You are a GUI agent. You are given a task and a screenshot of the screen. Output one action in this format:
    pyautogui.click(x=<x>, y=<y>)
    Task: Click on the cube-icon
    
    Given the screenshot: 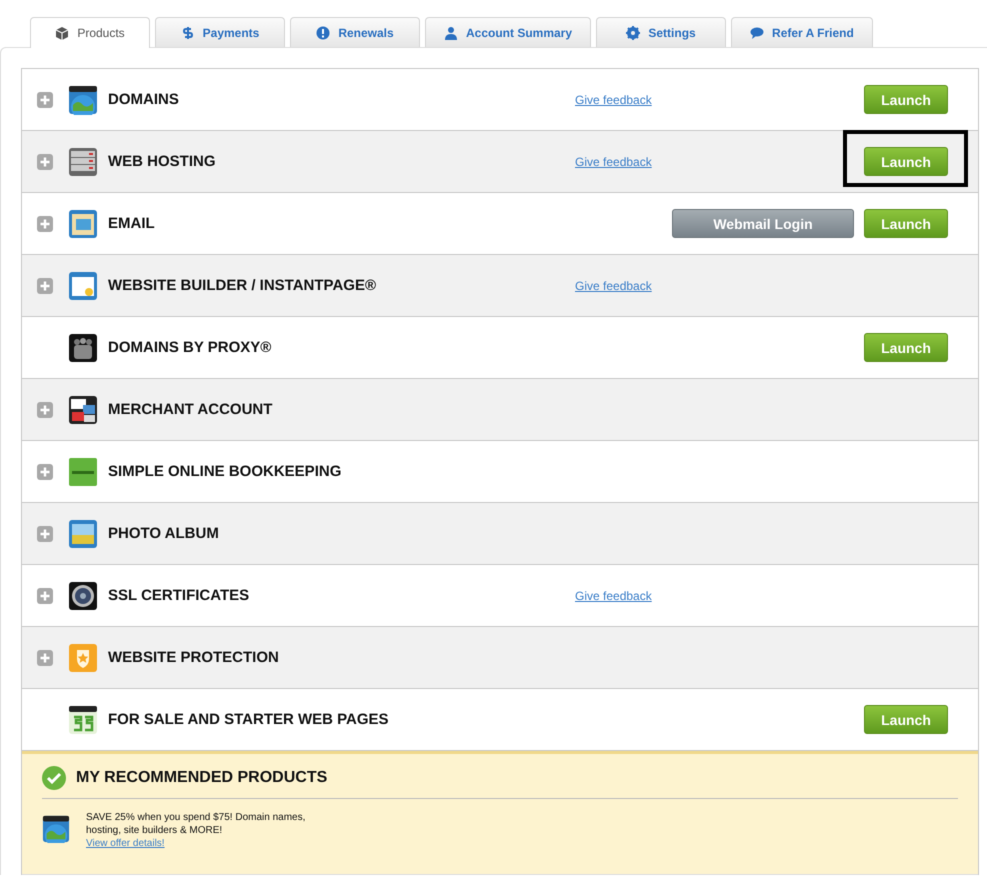 What is the action you would take?
    pyautogui.click(x=62, y=33)
    